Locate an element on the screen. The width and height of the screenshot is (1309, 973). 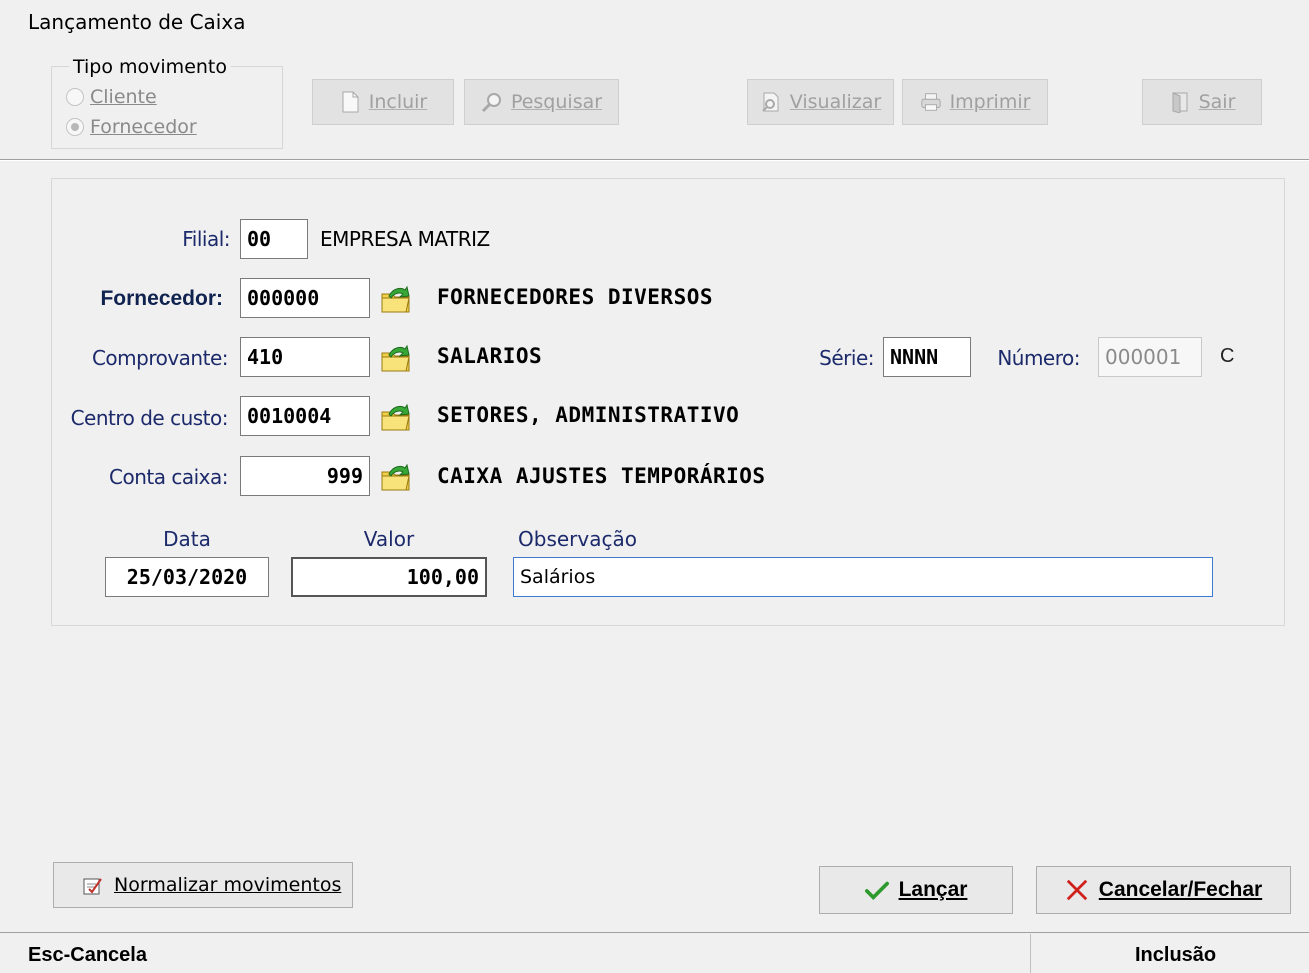
normalizar-movimentos-button: Normalizar movimentos is located at coordinates (203, 885).